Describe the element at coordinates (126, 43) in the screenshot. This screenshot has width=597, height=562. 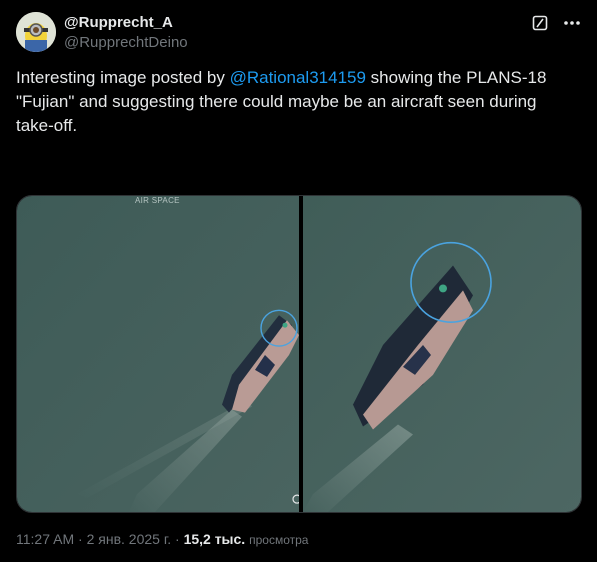
I see `author-handle: @RupprechtDeino` at that location.